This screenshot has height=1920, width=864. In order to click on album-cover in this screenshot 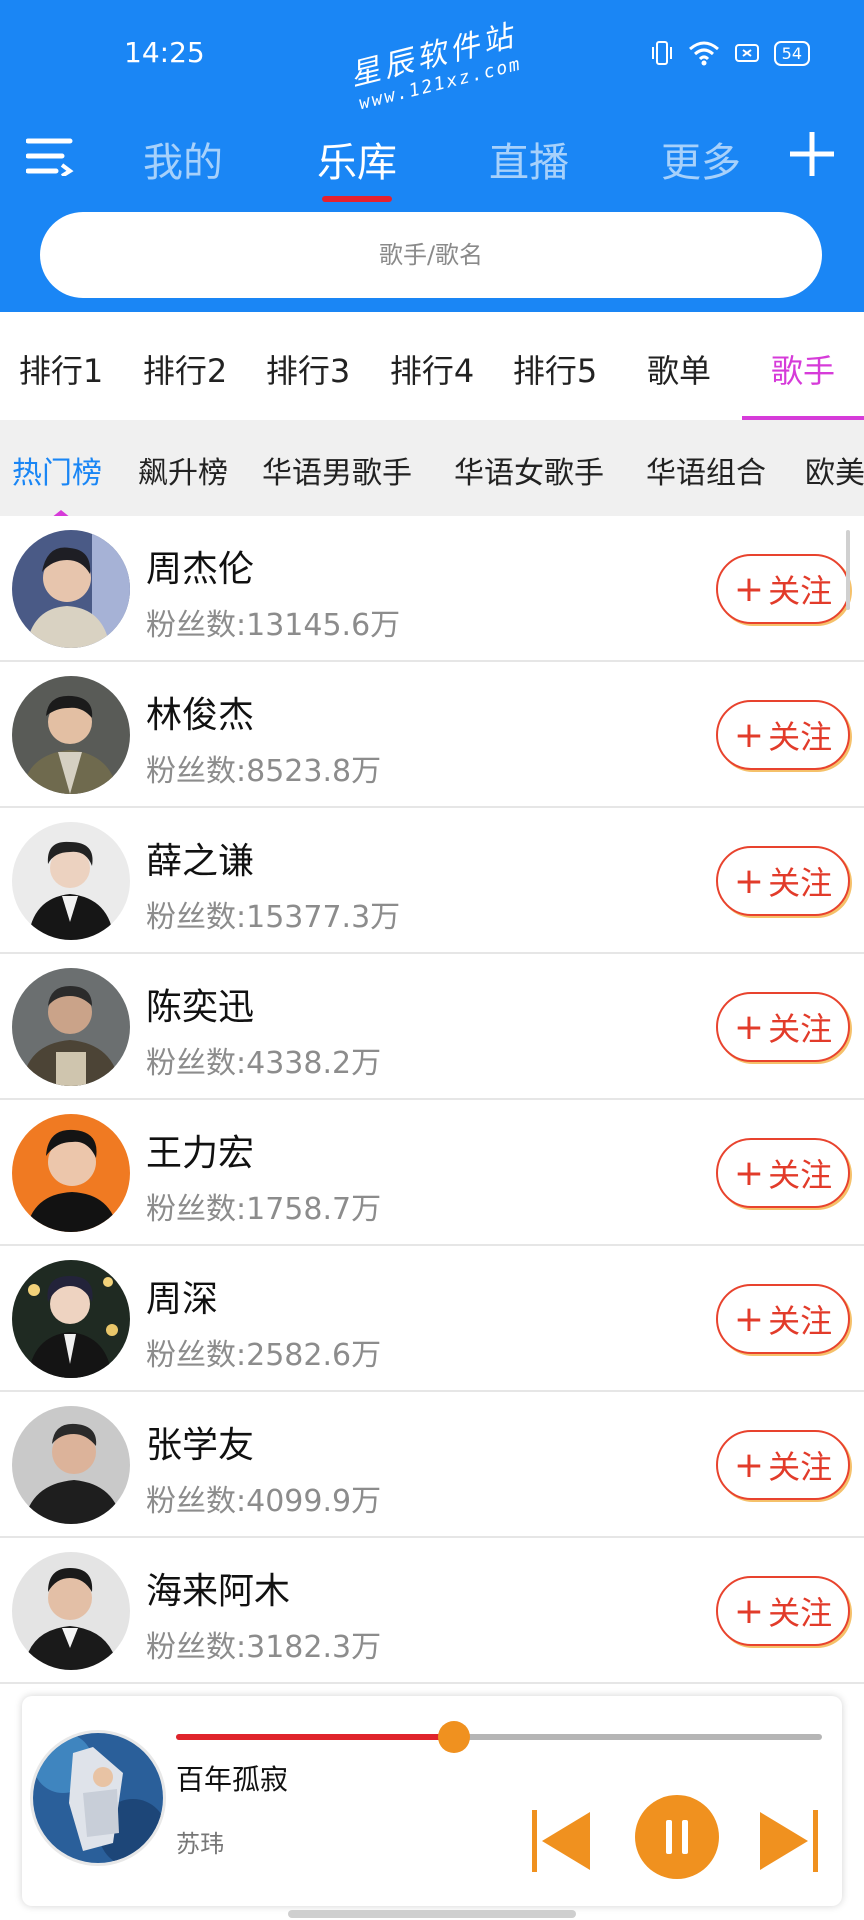, I will do `click(98, 1798)`.